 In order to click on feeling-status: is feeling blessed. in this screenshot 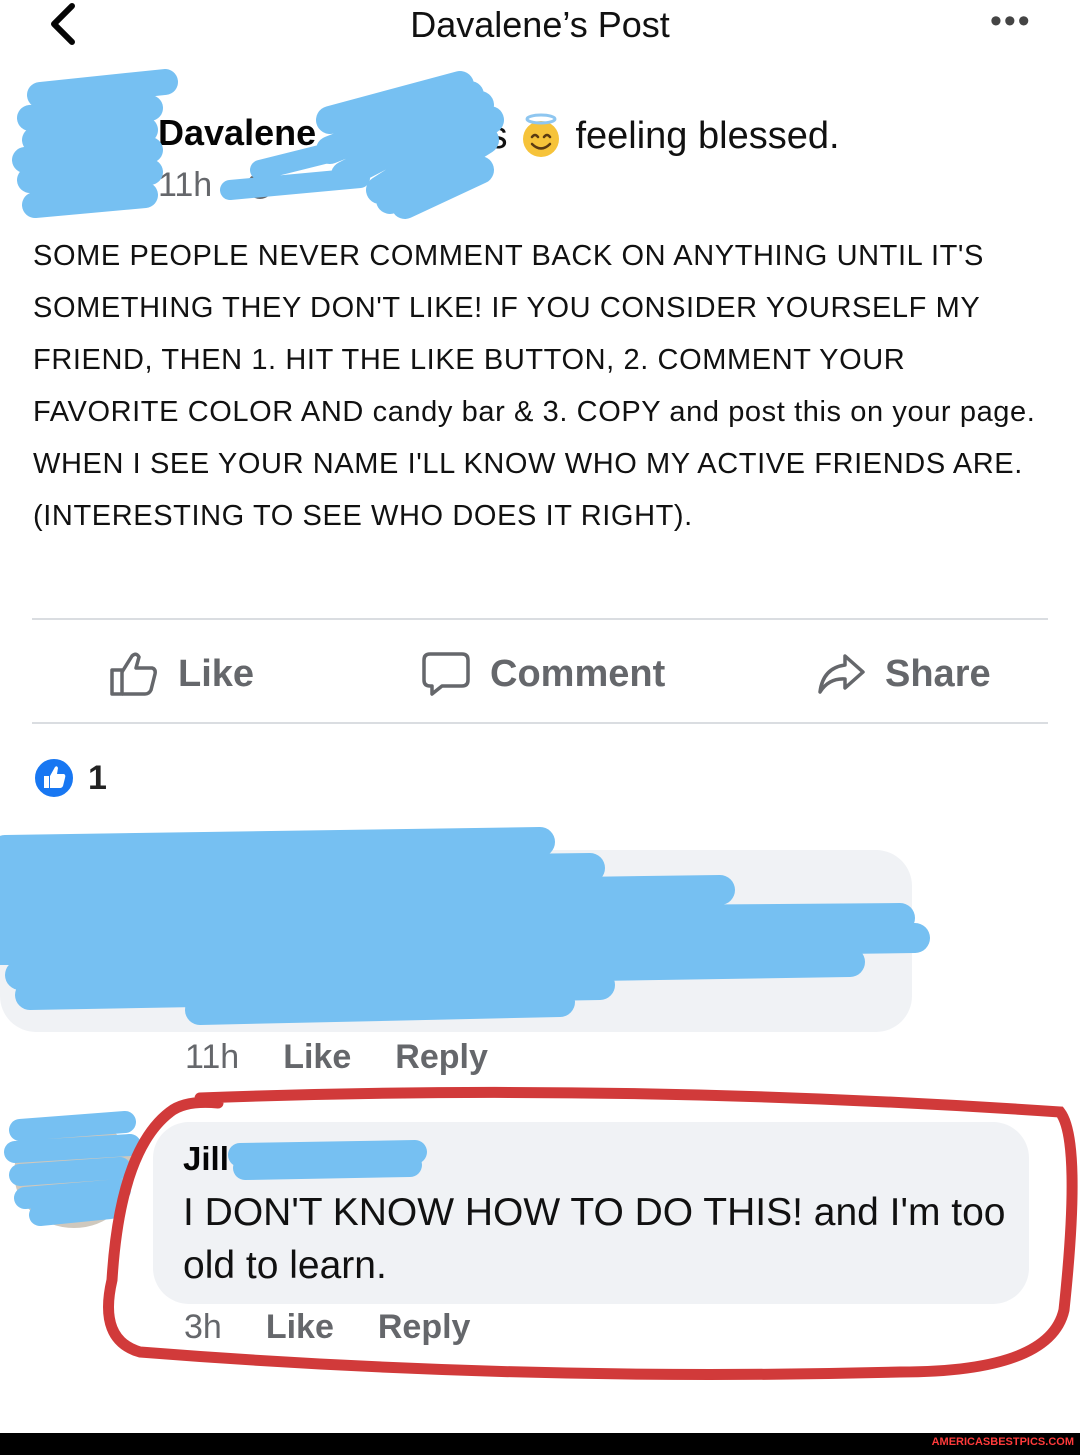, I will do `click(660, 136)`.